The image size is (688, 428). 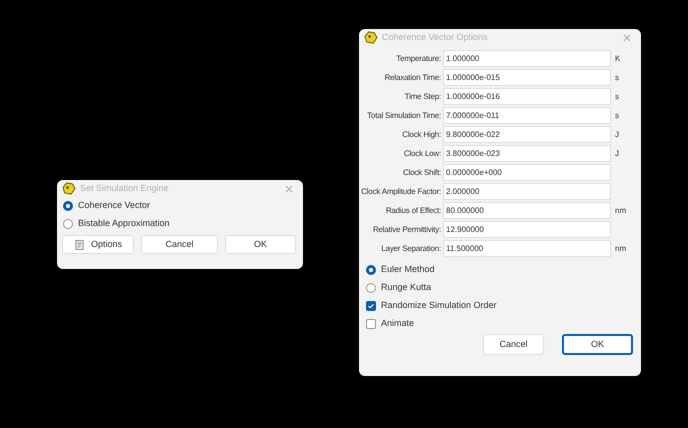 What do you see at coordinates (527, 229) in the screenshot?
I see `text-field: 12.900000` at bounding box center [527, 229].